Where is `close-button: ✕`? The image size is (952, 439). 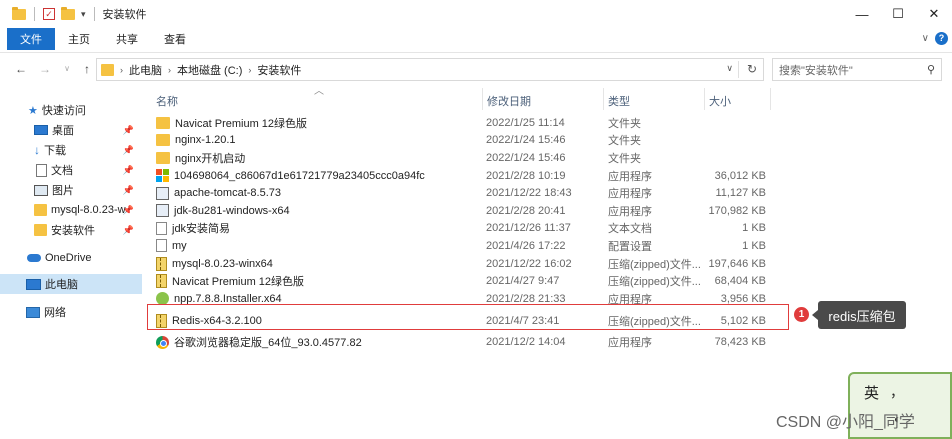 close-button: ✕ is located at coordinates (934, 14).